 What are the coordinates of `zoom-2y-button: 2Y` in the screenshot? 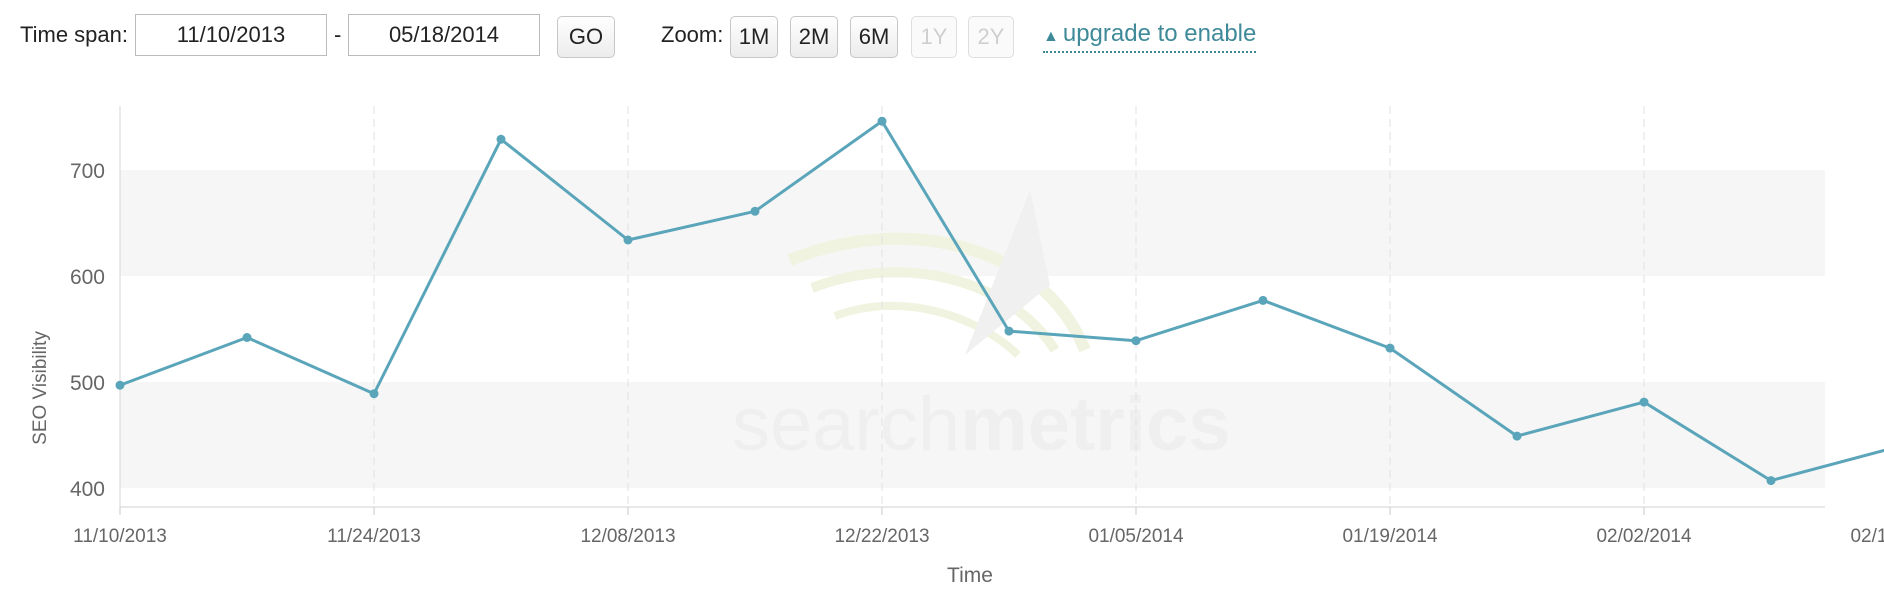 It's located at (991, 37).